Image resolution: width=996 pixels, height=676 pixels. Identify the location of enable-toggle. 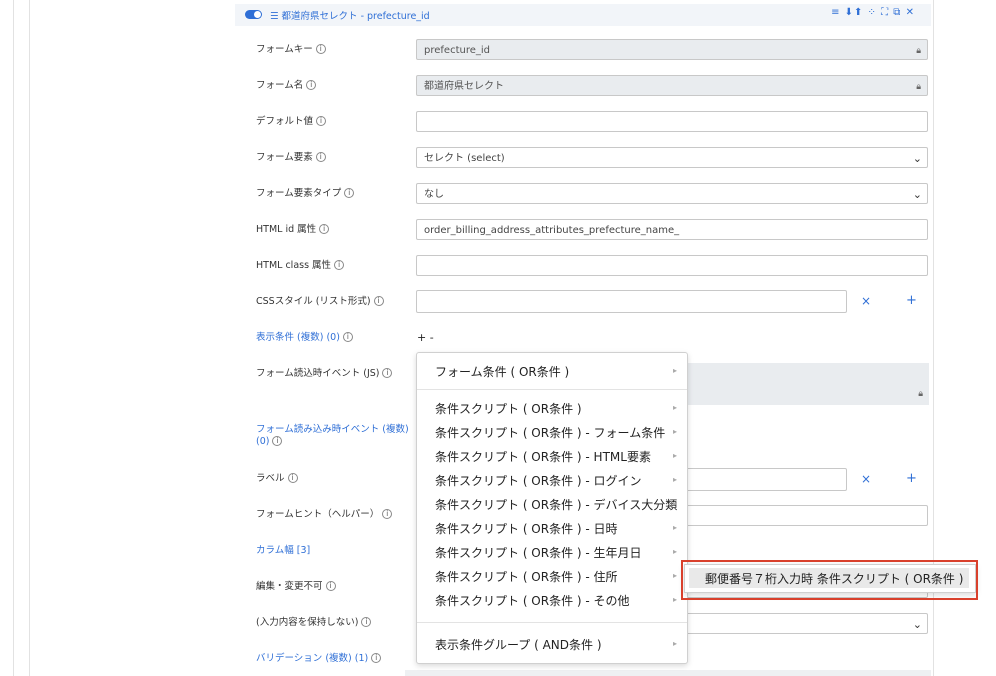
(253, 14).